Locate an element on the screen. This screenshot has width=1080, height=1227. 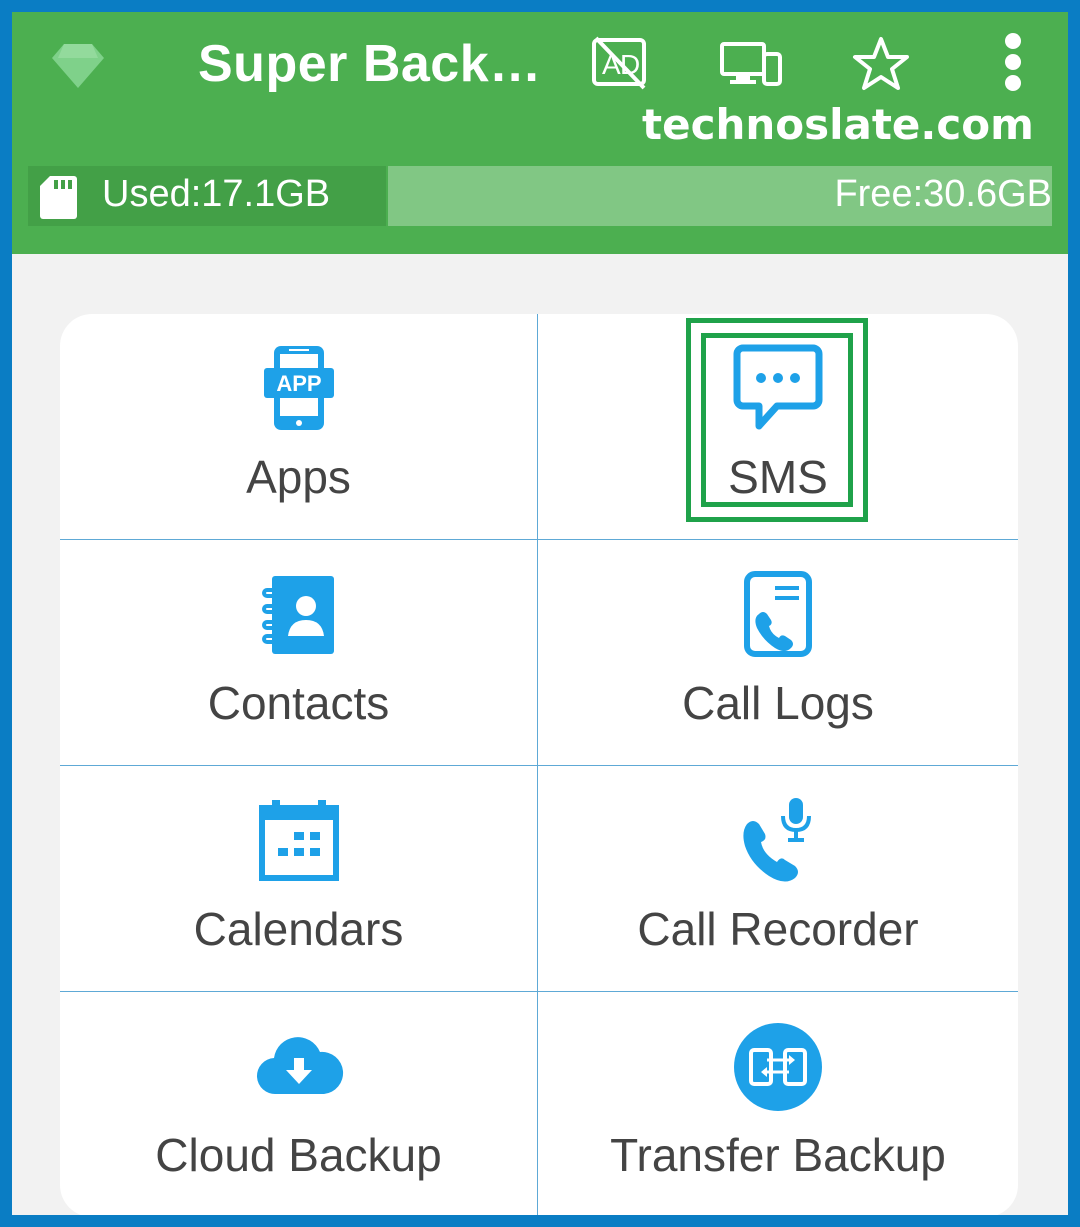
grid-item-transfer-backup: Transfer Backup is located at coordinates (778, 1103).